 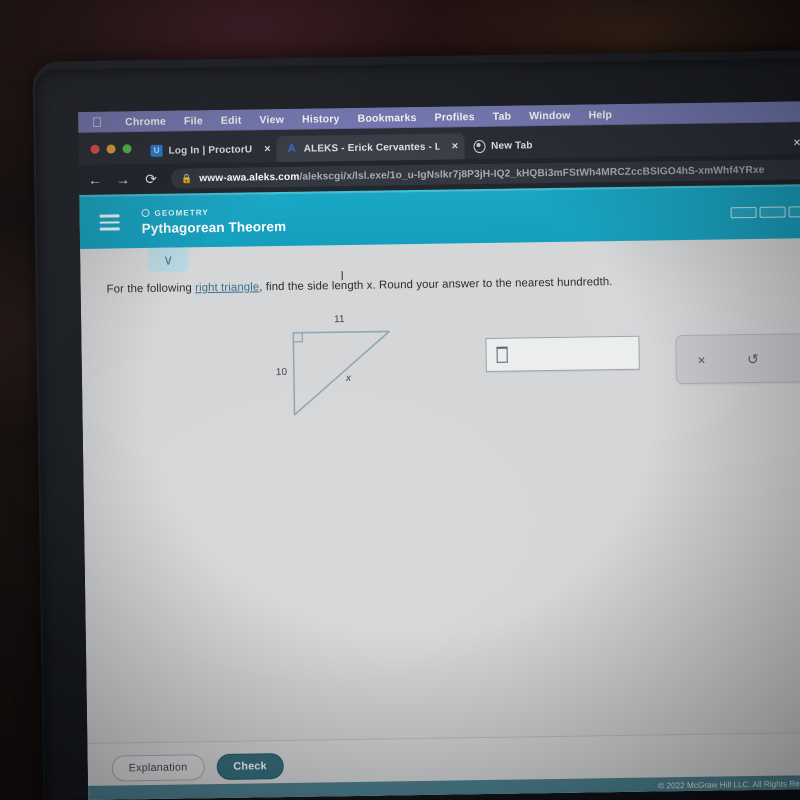 I want to click on tab-title: ALEKS - Erick Cervantes - Lea, so click(x=371, y=148).